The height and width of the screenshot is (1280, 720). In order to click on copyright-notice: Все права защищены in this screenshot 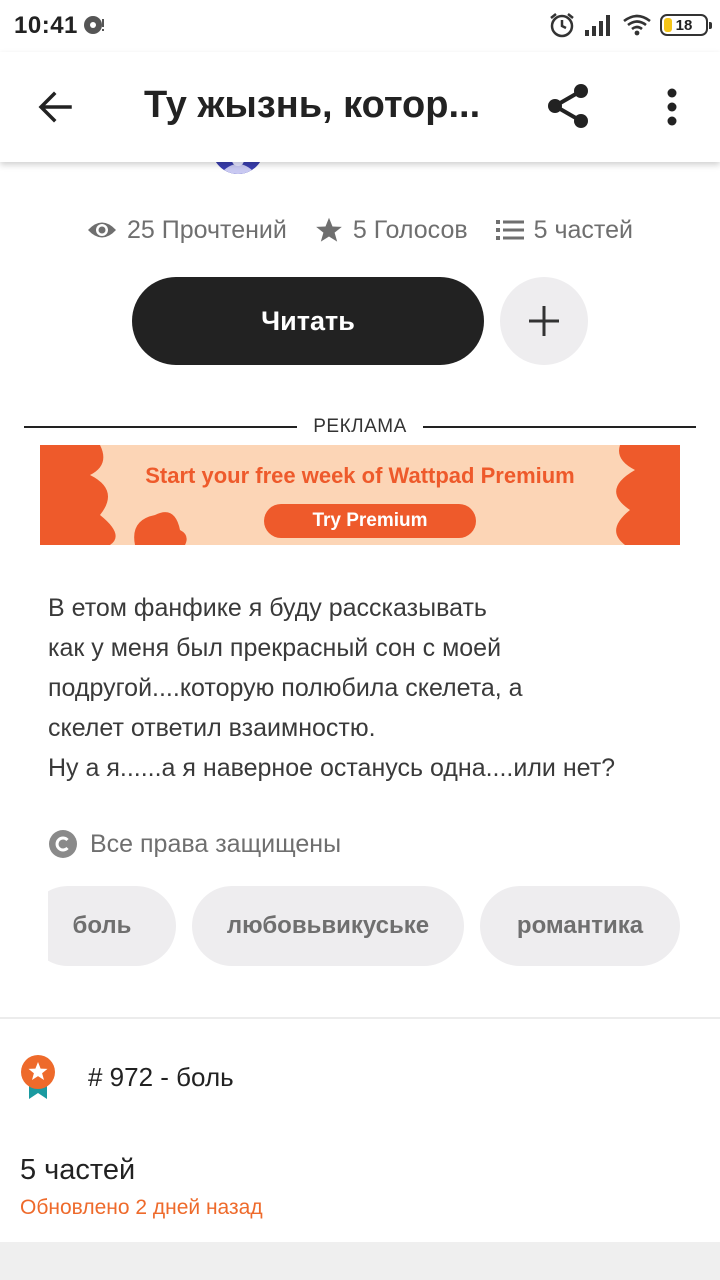, I will do `click(194, 844)`.